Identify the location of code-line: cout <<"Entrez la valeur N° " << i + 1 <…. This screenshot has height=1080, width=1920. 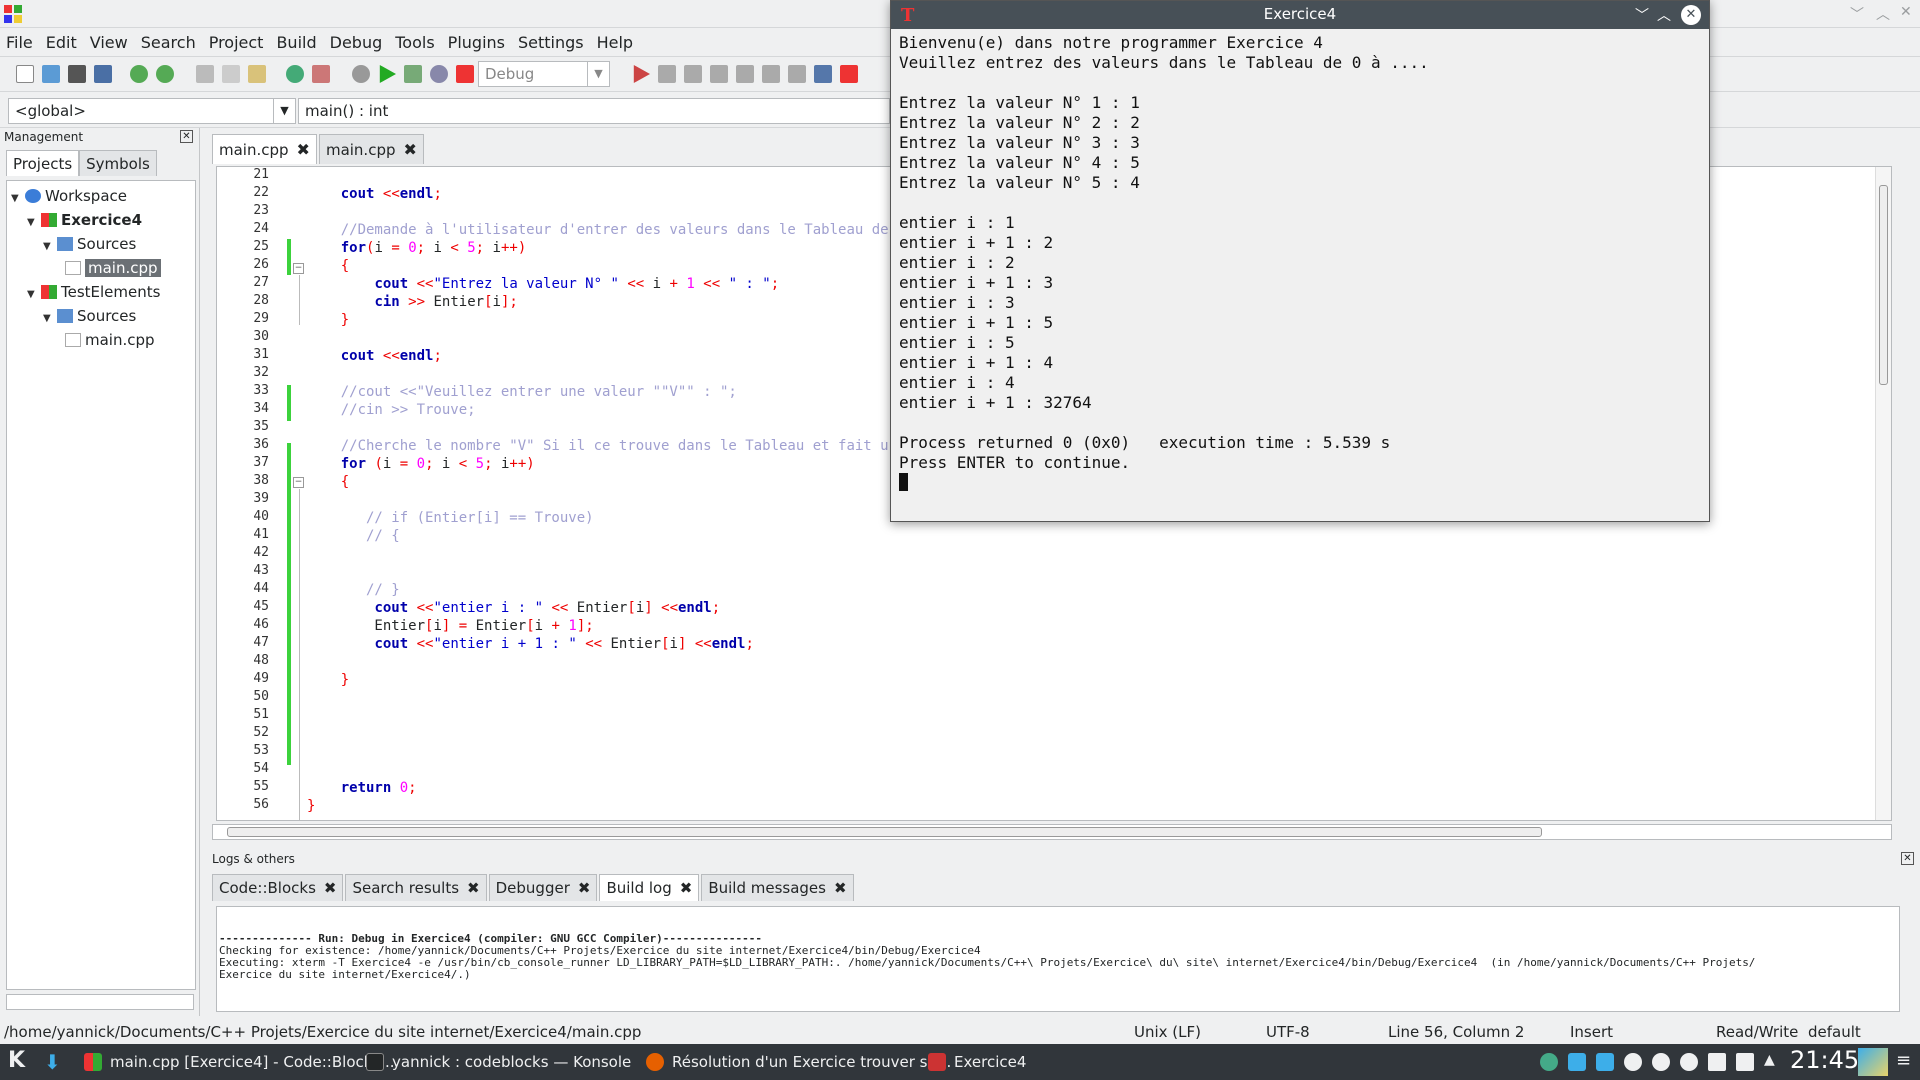
(543, 284).